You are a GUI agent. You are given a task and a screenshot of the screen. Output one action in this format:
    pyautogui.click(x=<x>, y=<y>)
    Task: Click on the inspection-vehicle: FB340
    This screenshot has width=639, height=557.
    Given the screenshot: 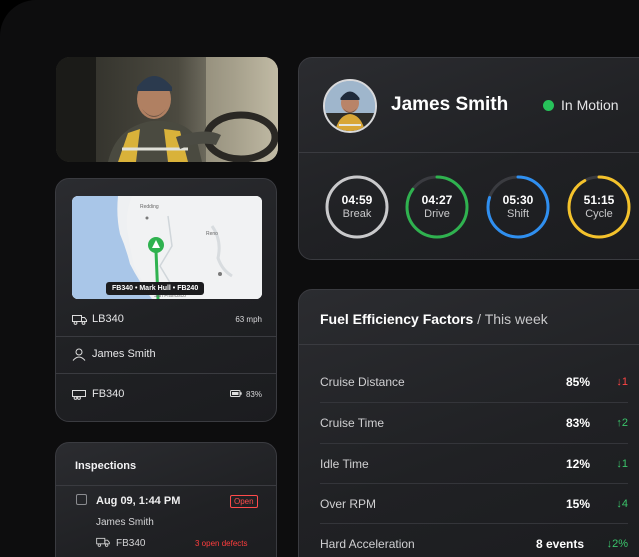 What is the action you would take?
    pyautogui.click(x=120, y=543)
    